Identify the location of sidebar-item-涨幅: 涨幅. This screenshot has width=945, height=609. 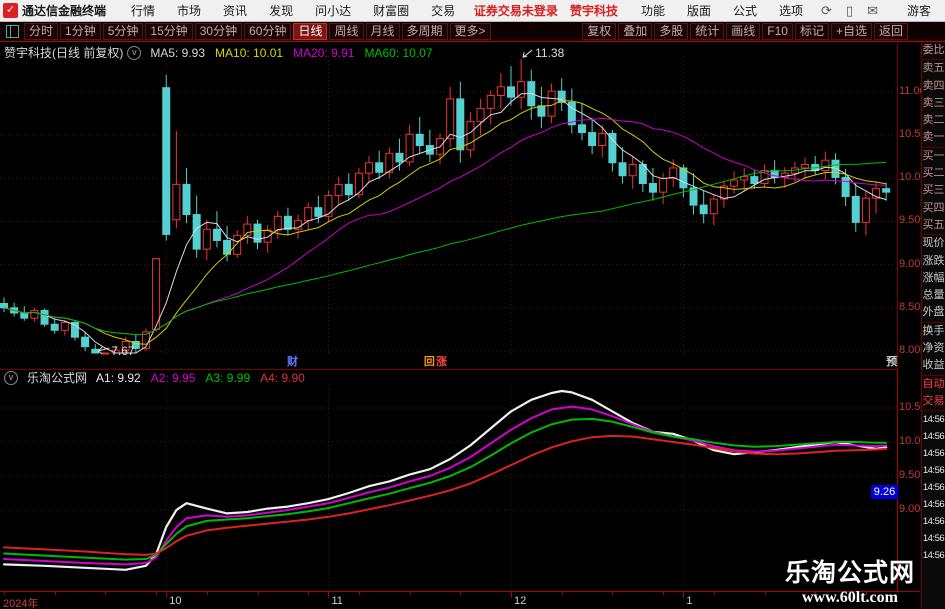
(933, 278).